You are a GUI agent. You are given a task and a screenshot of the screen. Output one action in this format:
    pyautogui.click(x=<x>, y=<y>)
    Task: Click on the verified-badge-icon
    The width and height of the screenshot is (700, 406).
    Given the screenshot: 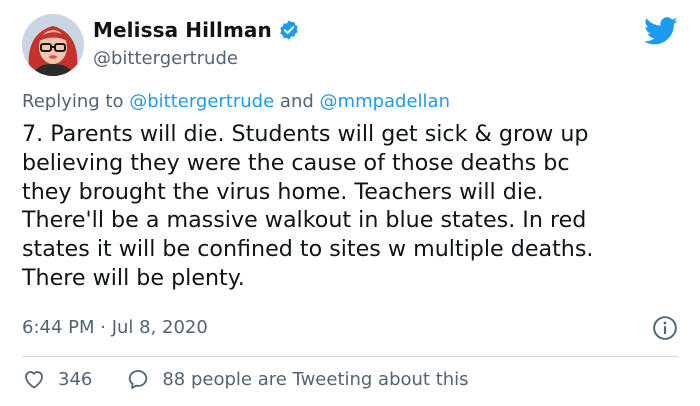 What is the action you would take?
    pyautogui.click(x=289, y=30)
    